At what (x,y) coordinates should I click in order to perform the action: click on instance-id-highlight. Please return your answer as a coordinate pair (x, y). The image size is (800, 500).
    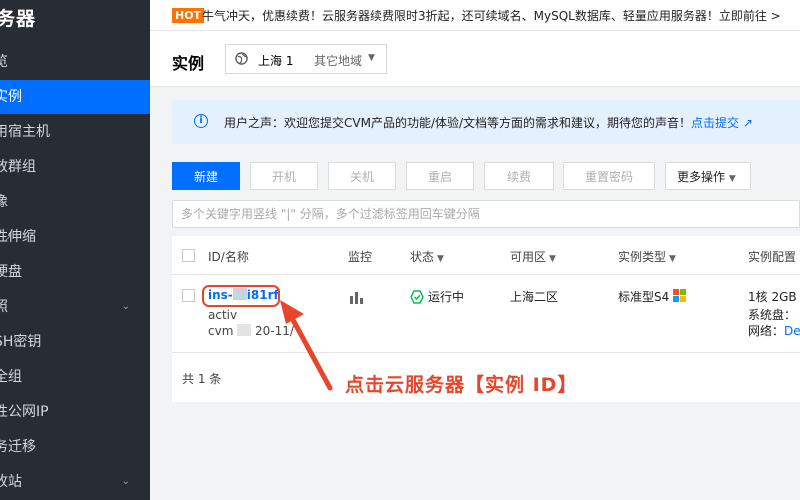
    Looking at the image, I should click on (241, 296).